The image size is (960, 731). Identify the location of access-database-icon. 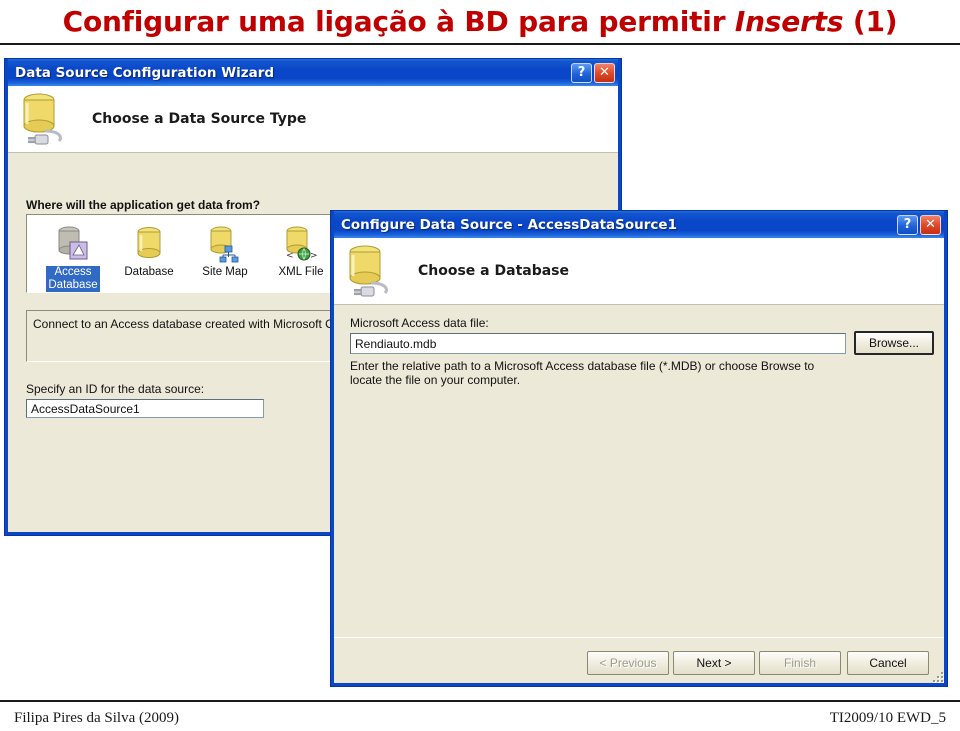
(73, 242).